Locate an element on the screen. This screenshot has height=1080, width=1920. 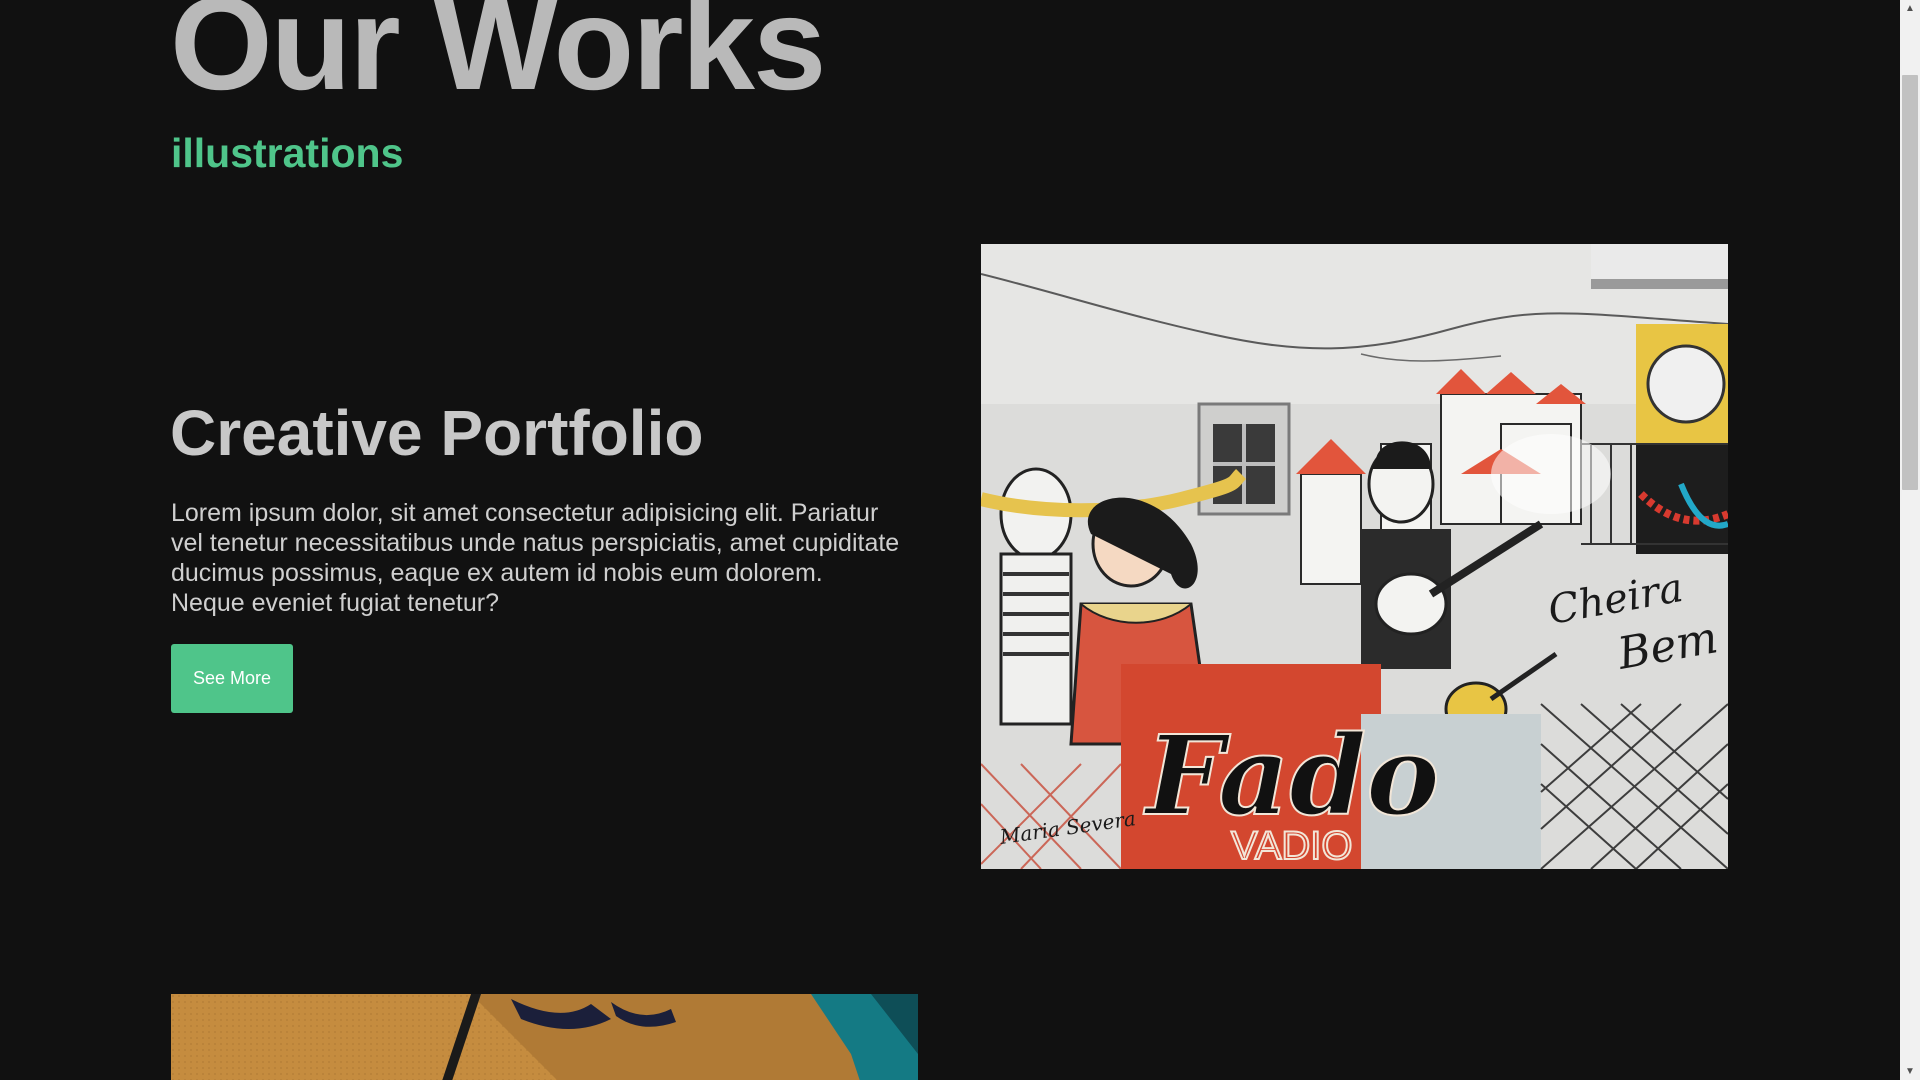
second-artwork-image is located at coordinates (544, 1037).